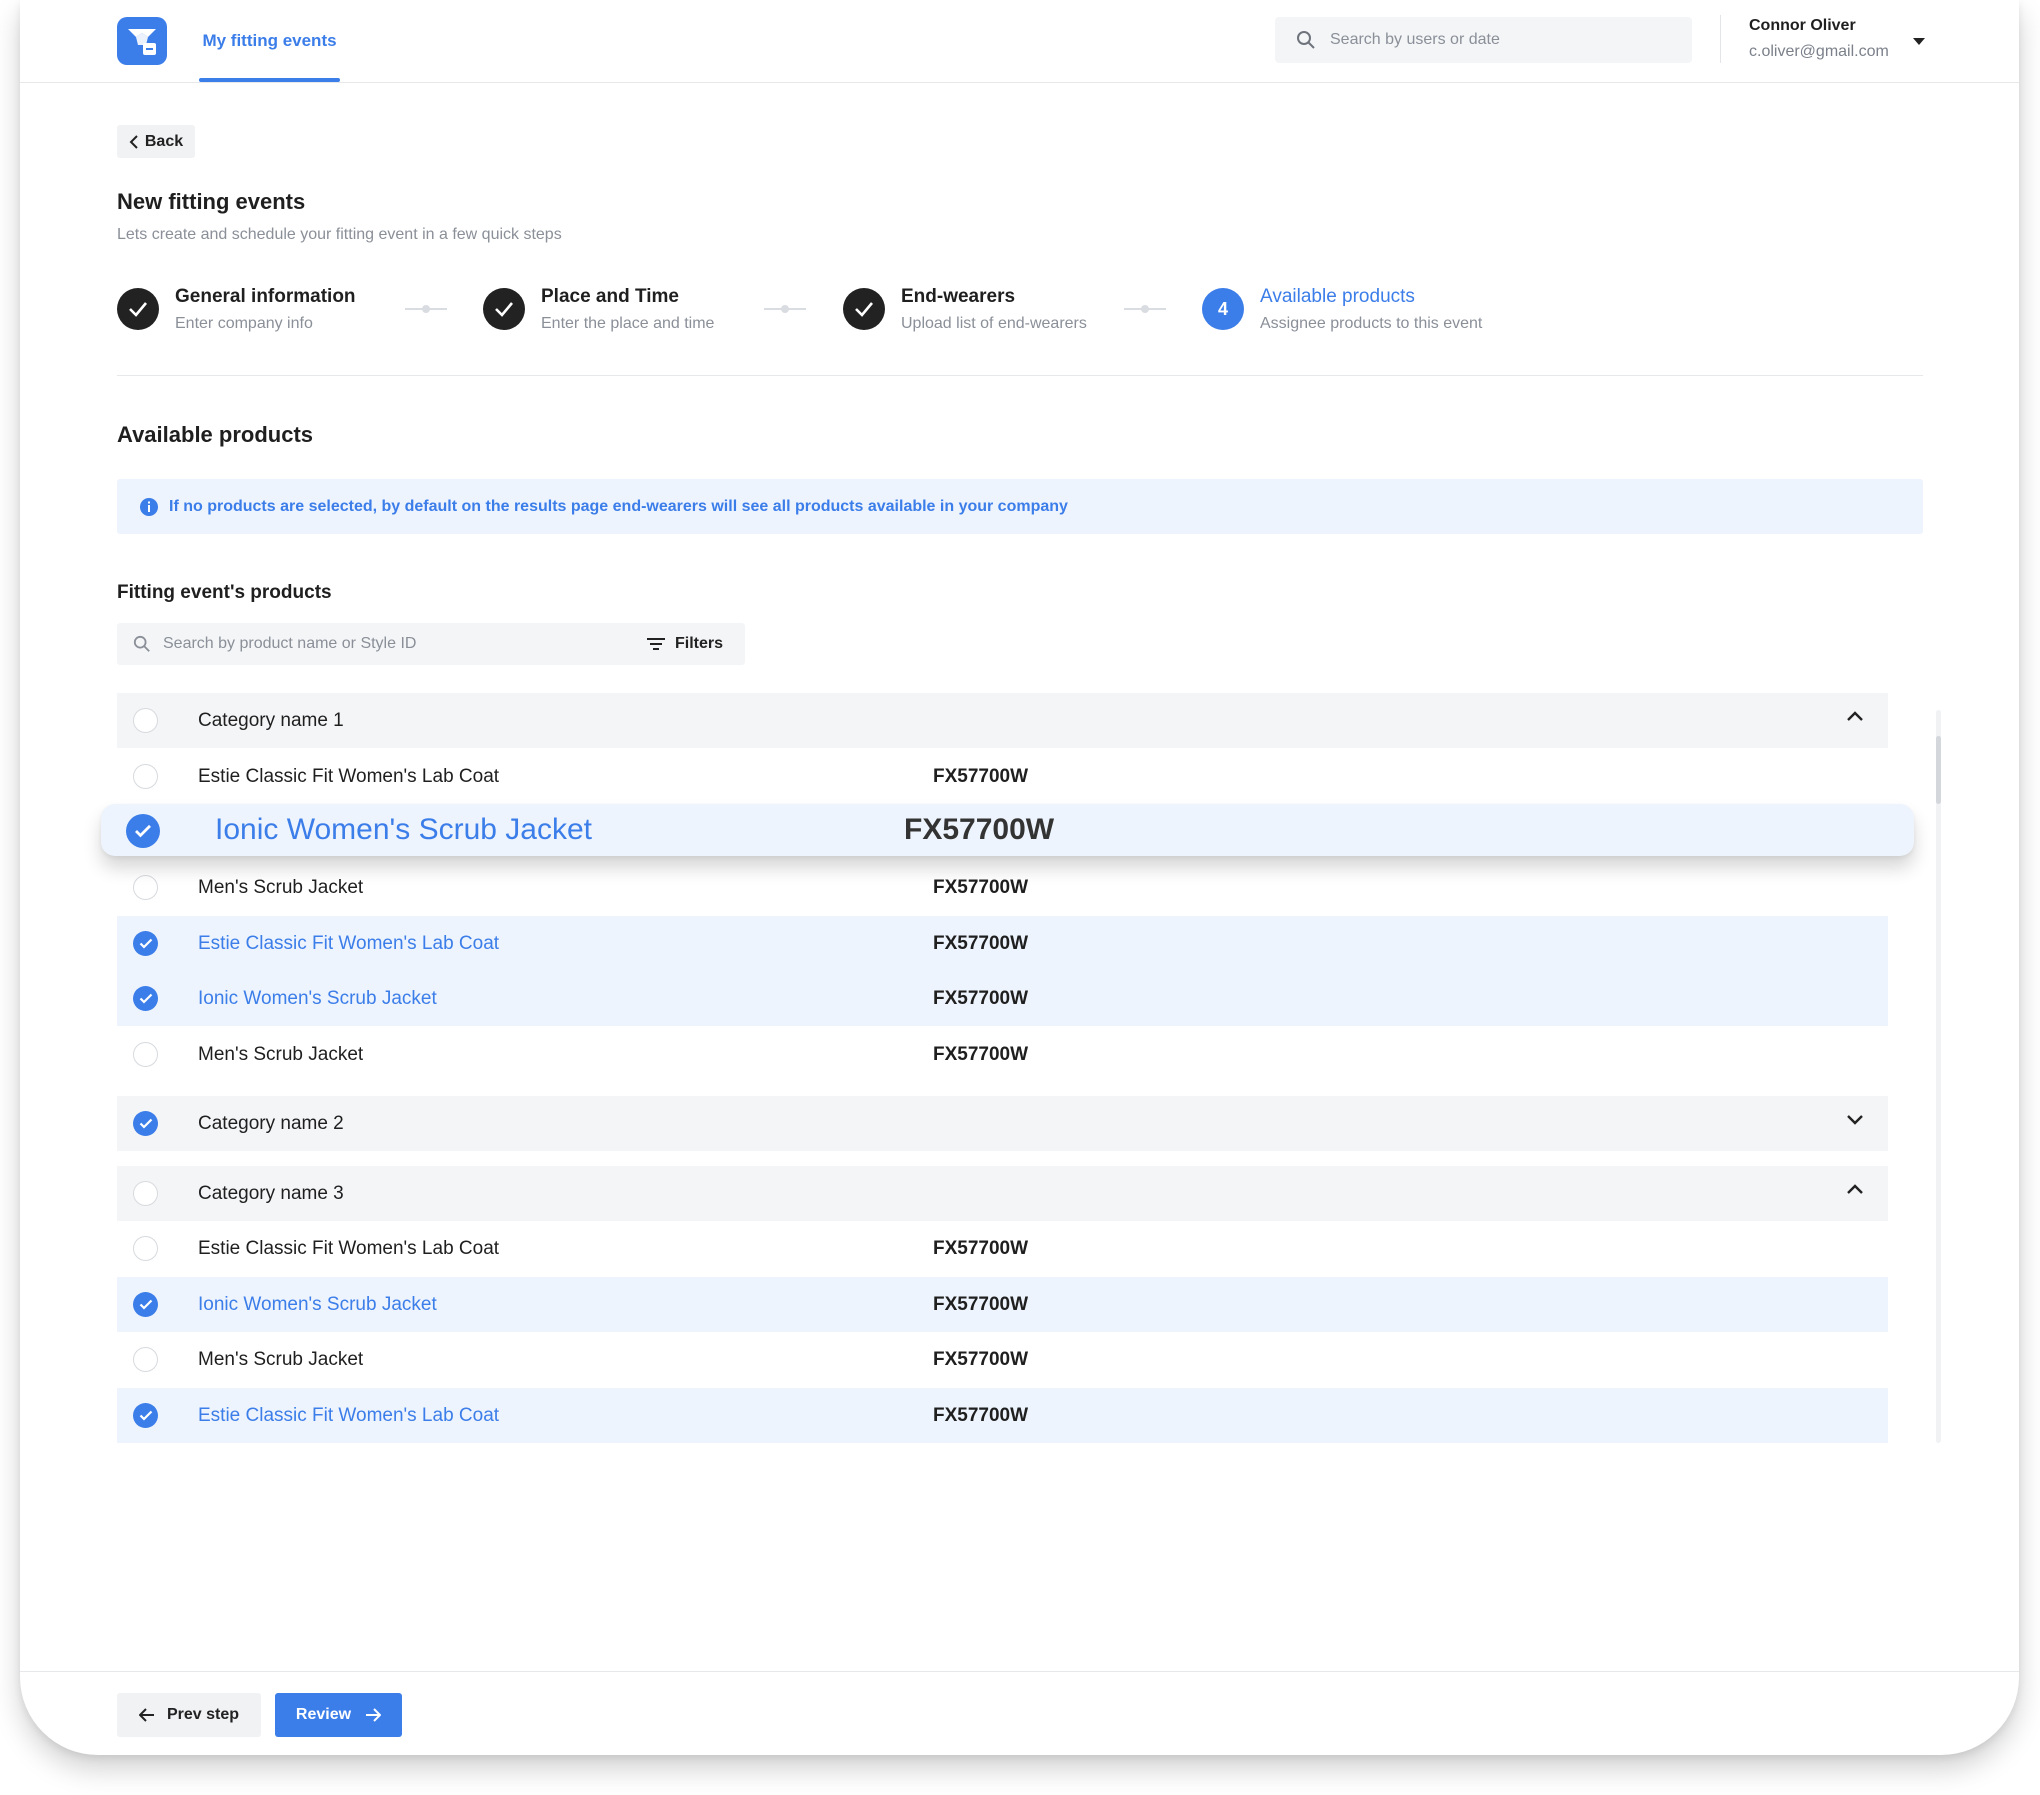 Image resolution: width=2040 pixels, height=1795 pixels. I want to click on search-icon, so click(1306, 40).